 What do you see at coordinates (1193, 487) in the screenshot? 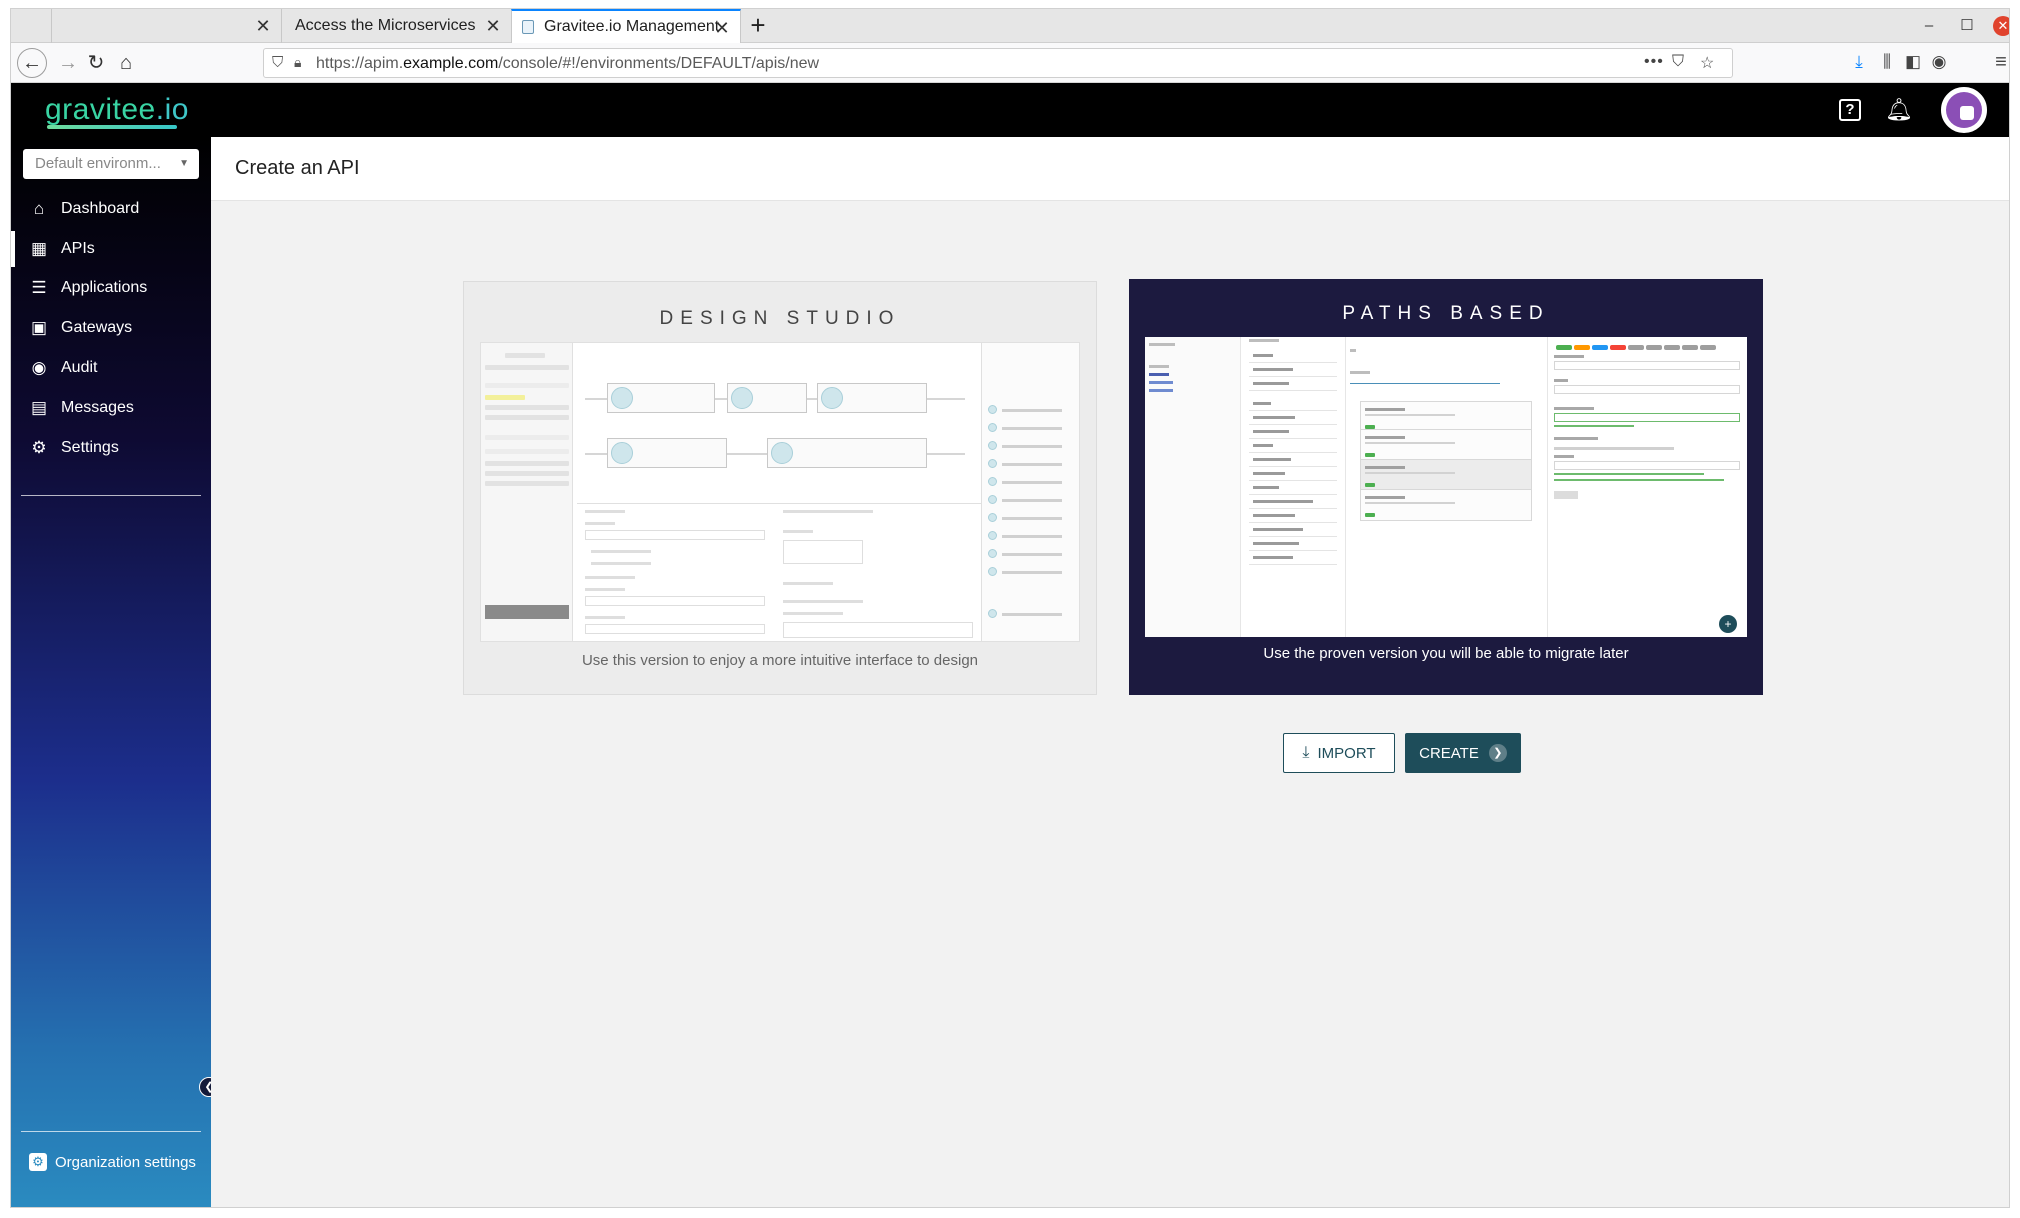
I see `preview-api-nav` at bounding box center [1193, 487].